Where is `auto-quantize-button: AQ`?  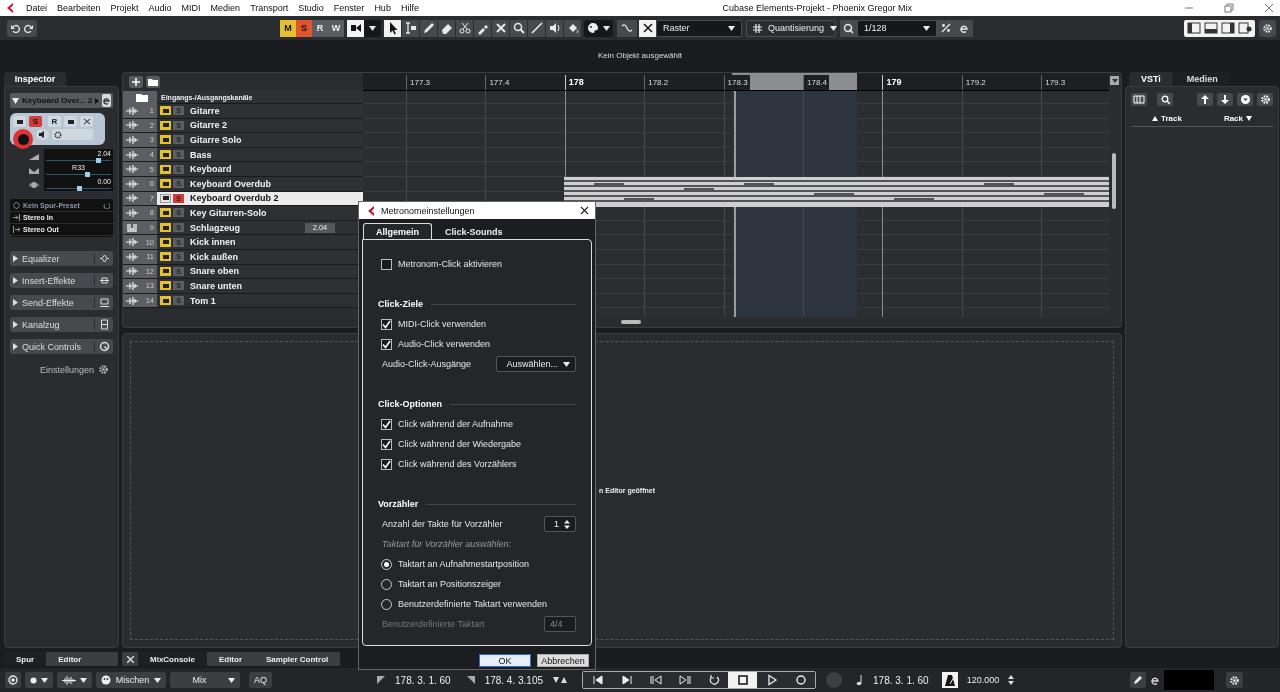 auto-quantize-button: AQ is located at coordinates (260, 680).